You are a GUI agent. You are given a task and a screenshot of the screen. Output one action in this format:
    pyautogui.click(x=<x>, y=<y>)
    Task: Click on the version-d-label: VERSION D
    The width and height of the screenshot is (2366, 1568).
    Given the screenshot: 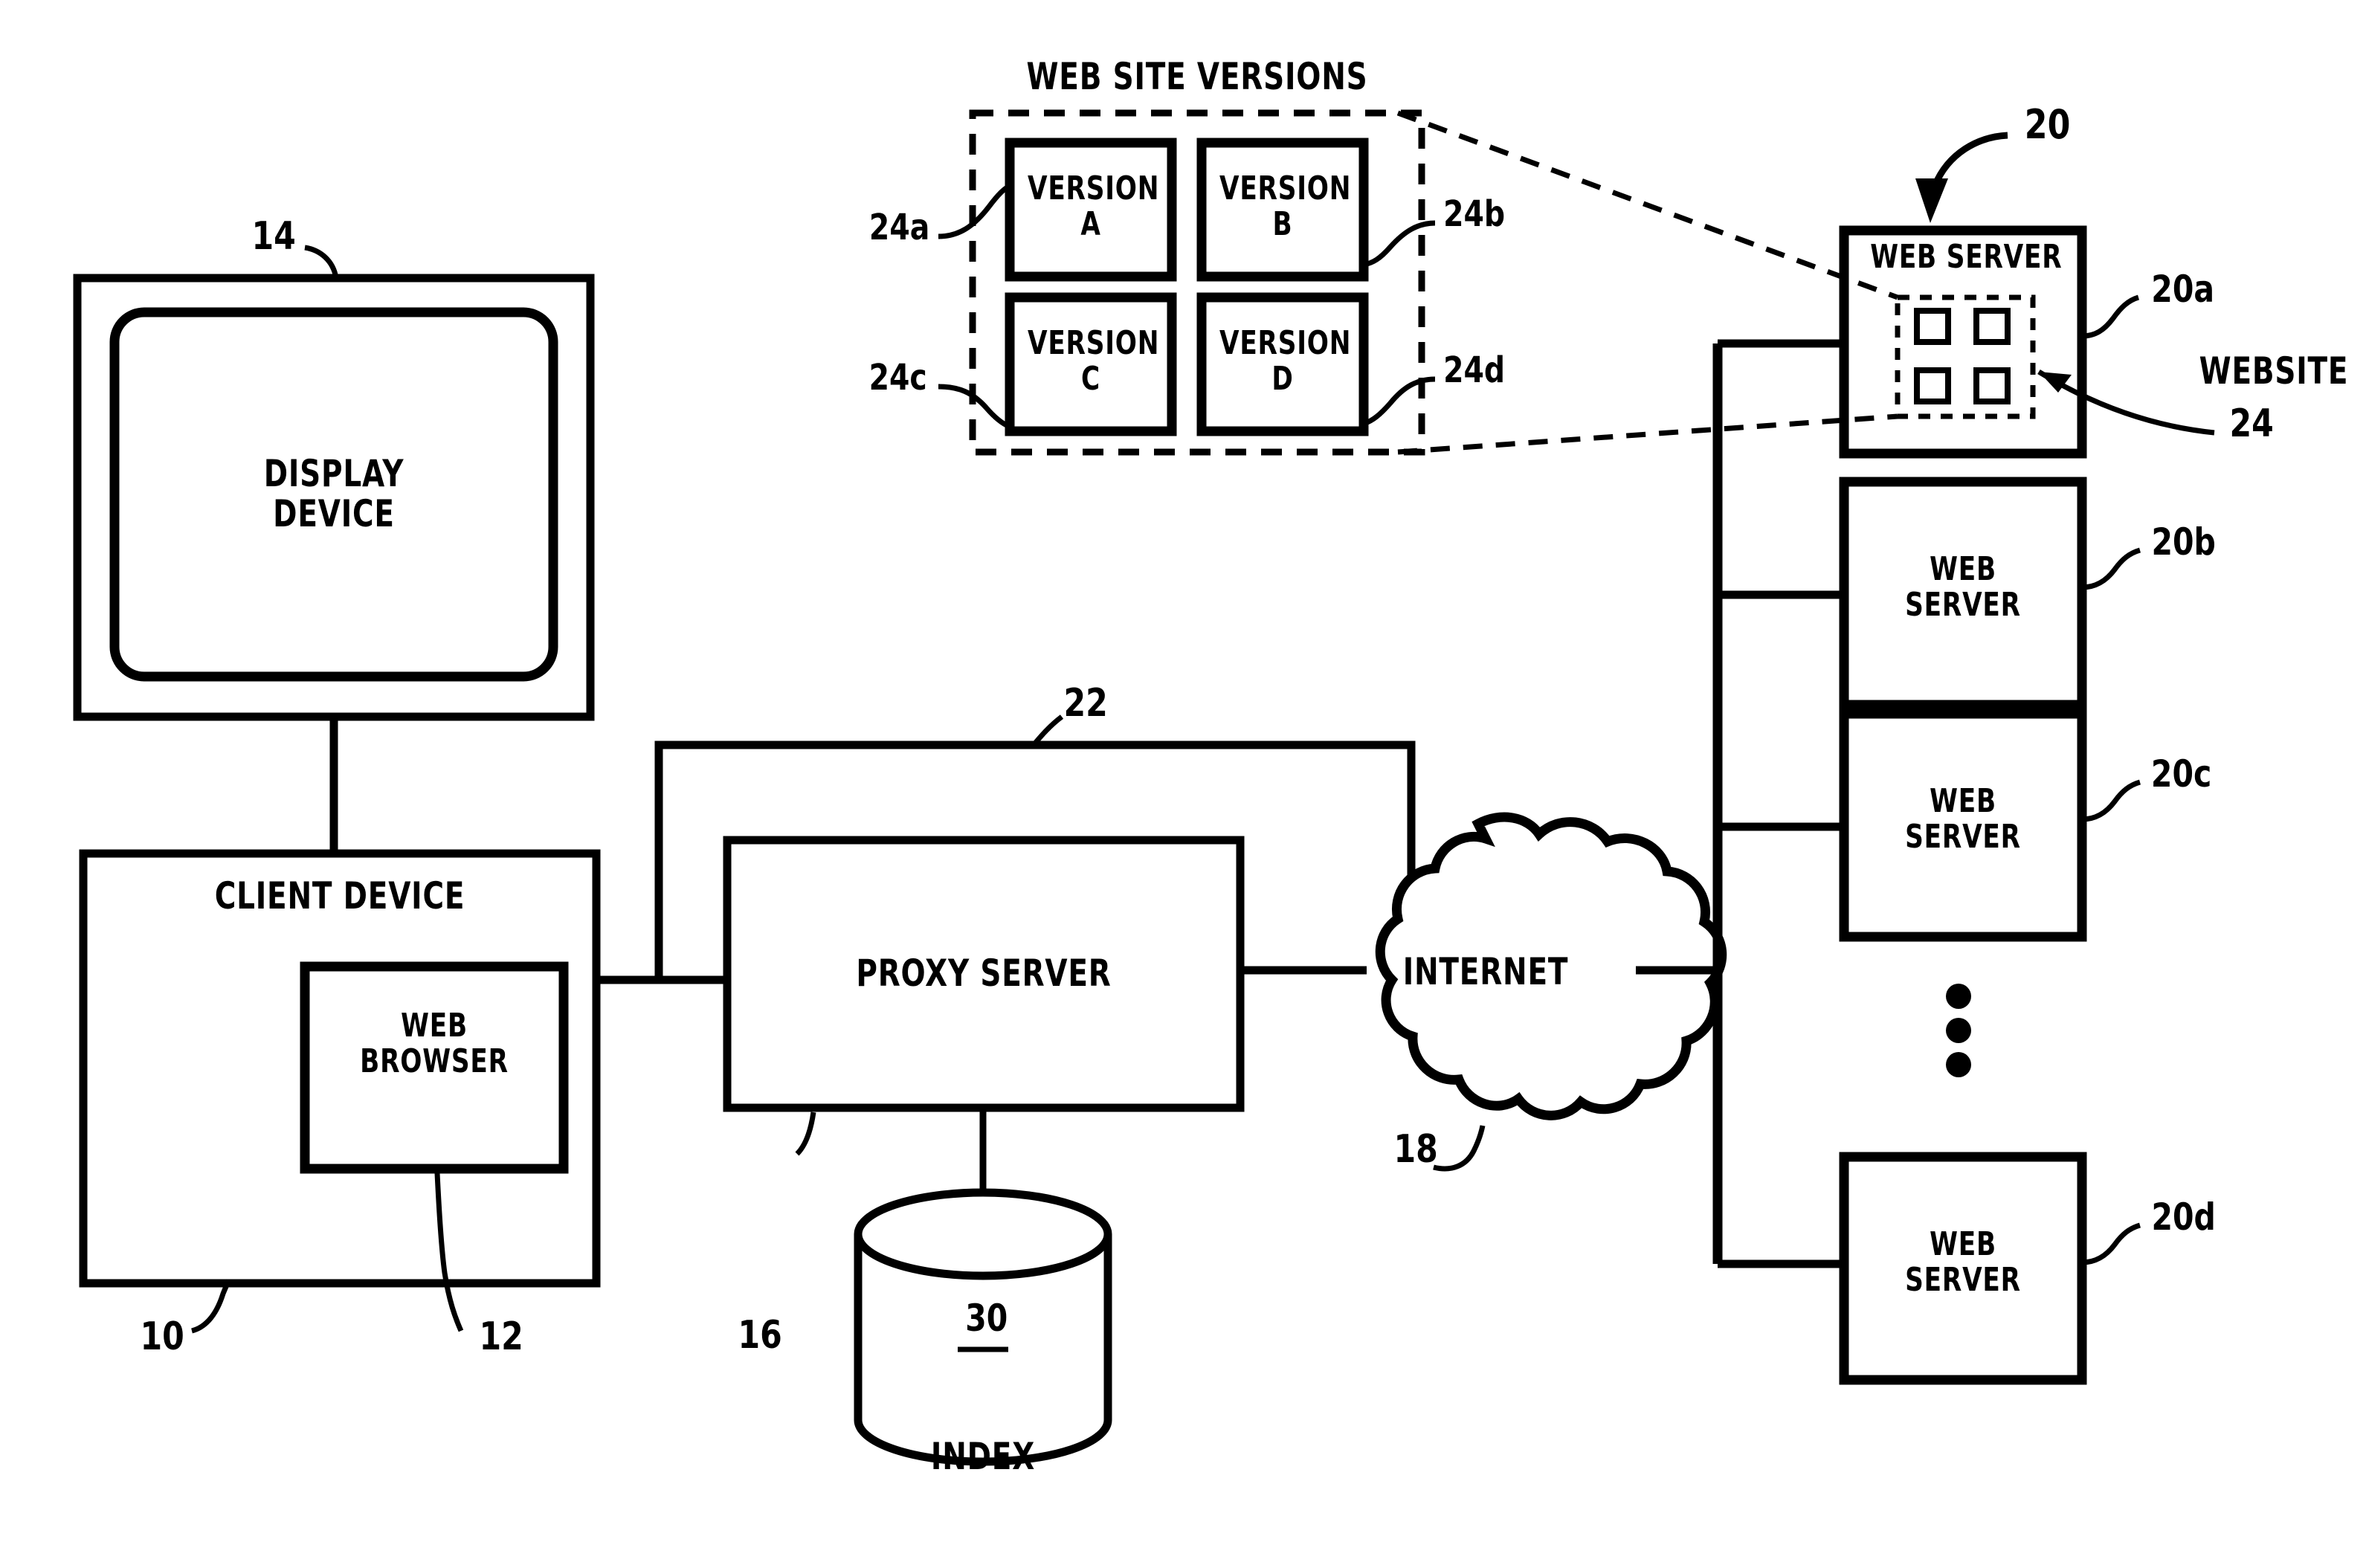 What is the action you would take?
    pyautogui.click(x=1285, y=361)
    